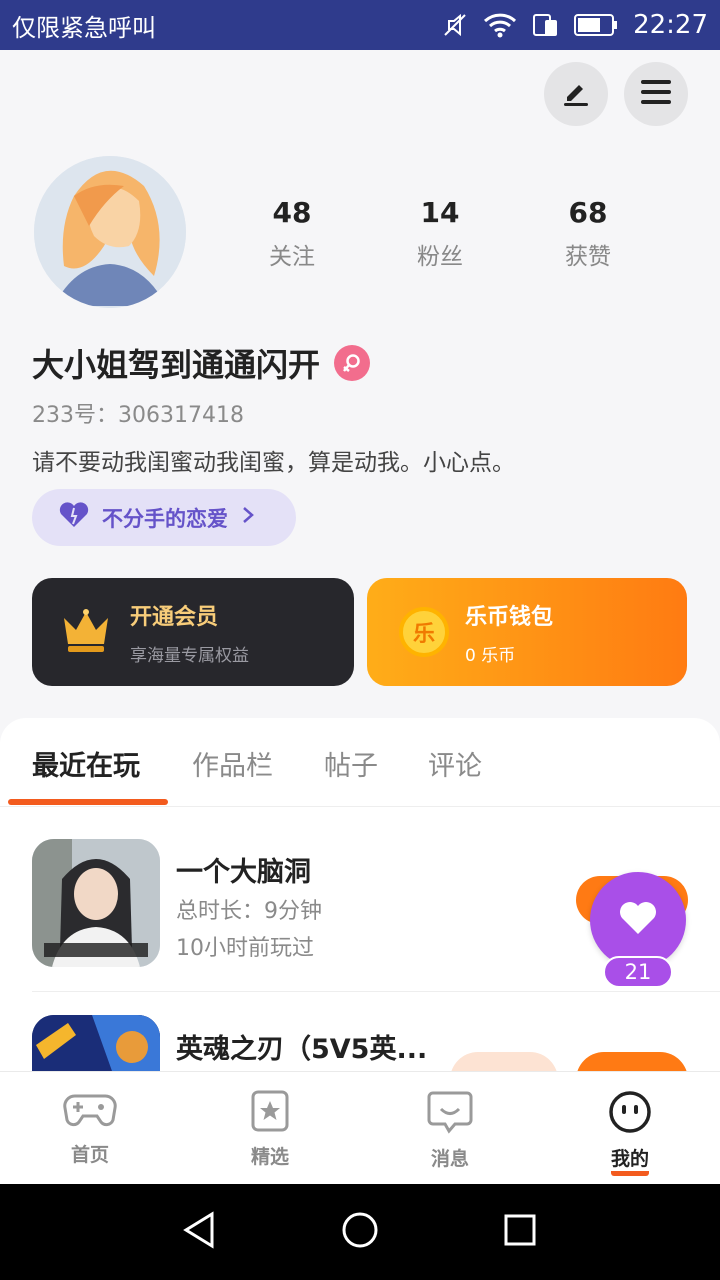  What do you see at coordinates (360, 1127) in the screenshot?
I see `bottom-tab-bar: 首页 精选 消息 我的` at bounding box center [360, 1127].